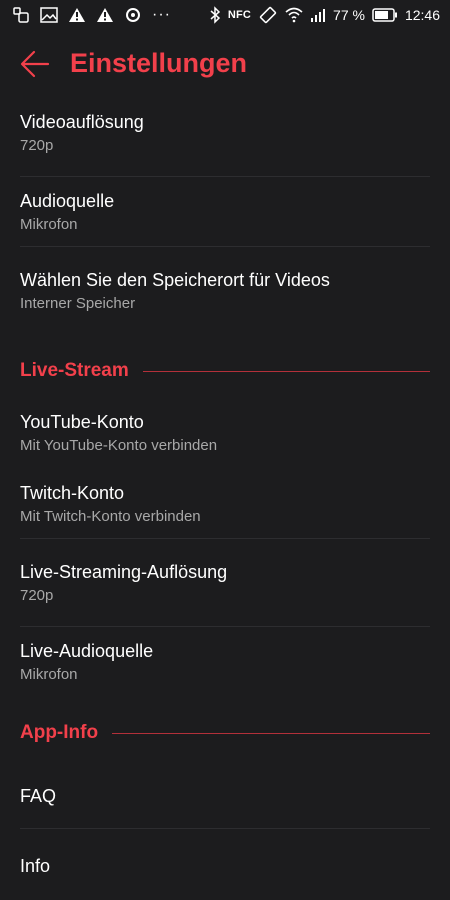 The height and width of the screenshot is (900, 450). I want to click on setting-live-resolution: Live-Streaming-Auflösung 720p, so click(225, 583).